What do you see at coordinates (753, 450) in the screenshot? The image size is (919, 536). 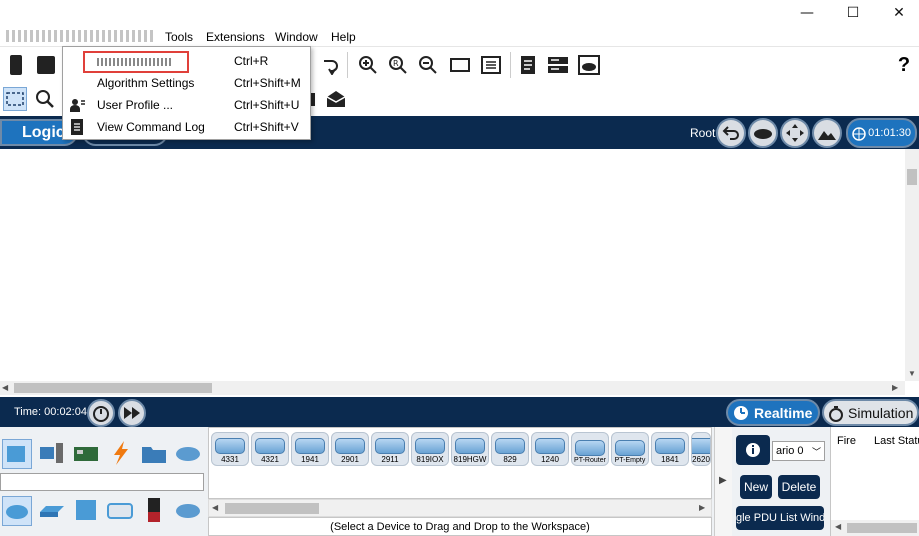 I see `scenario-info-button` at bounding box center [753, 450].